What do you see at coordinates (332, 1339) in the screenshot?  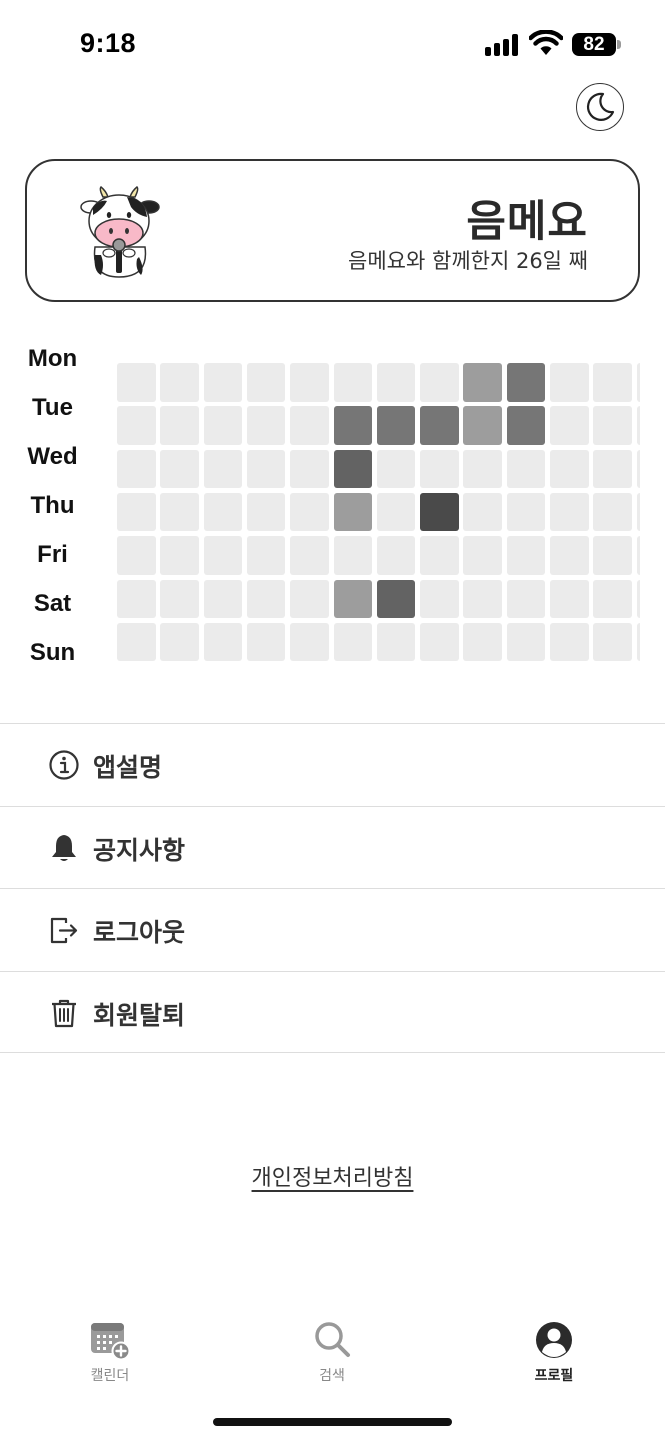 I see `search-icon` at bounding box center [332, 1339].